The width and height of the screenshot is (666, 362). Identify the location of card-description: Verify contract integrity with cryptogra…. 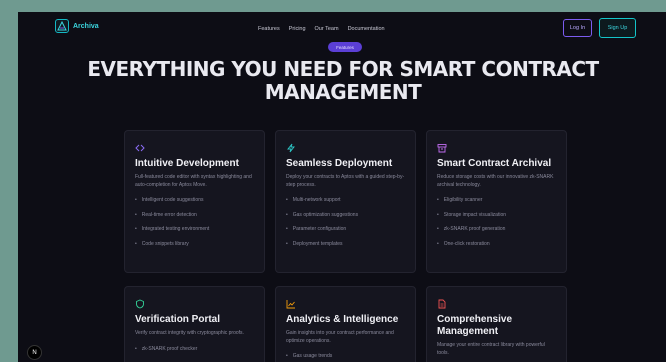
(189, 333).